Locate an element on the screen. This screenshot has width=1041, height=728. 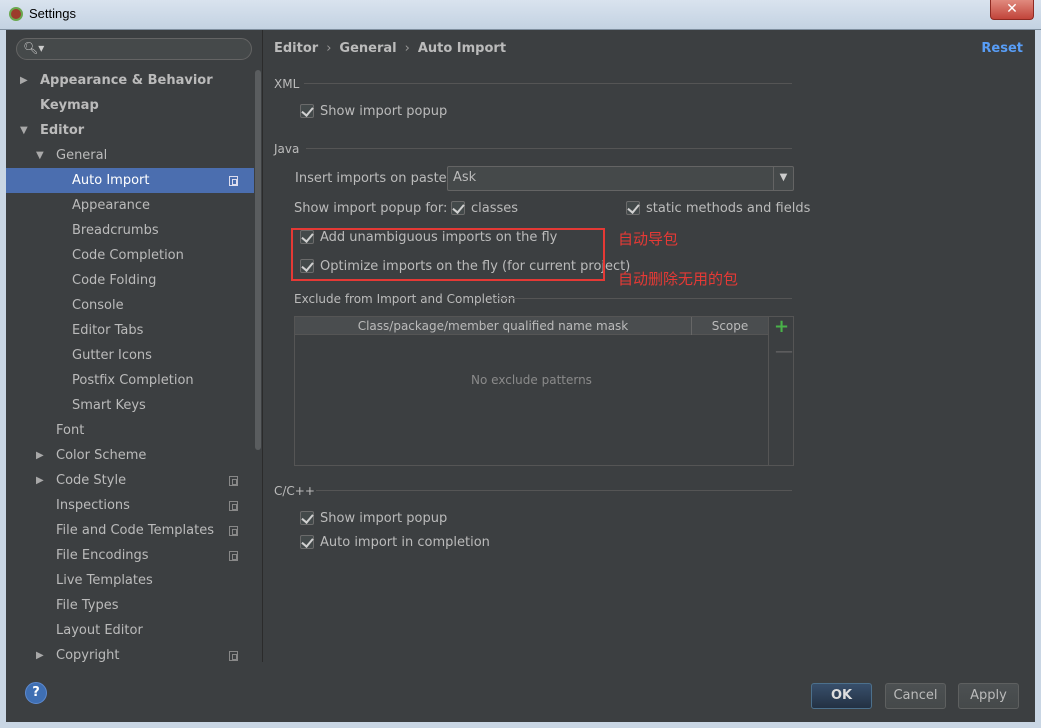
sidebar-item-layout-editor: Layout Editor is located at coordinates (130, 630).